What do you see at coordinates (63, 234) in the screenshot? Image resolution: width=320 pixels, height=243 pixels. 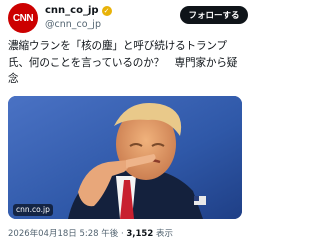 I see `timestamp: 2026年04月18日 5:28 午後` at bounding box center [63, 234].